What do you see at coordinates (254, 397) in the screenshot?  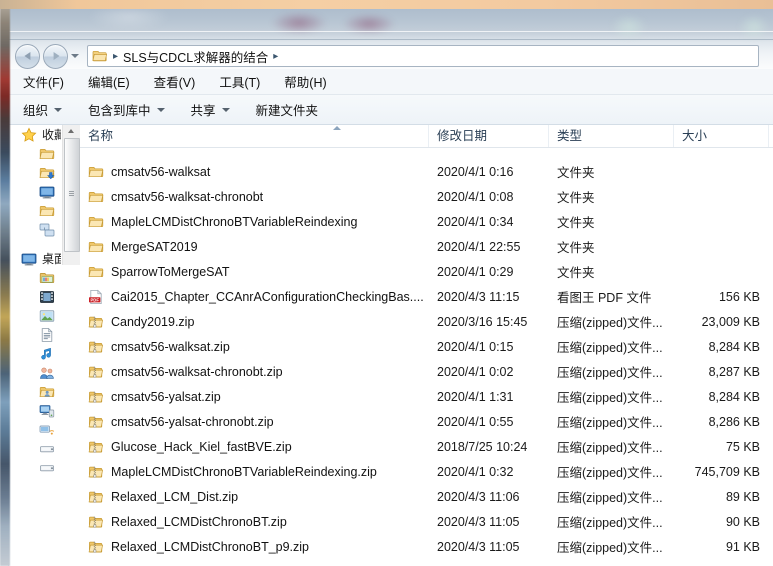 I see `cell-name: cmsatv56-yalsat.zip` at bounding box center [254, 397].